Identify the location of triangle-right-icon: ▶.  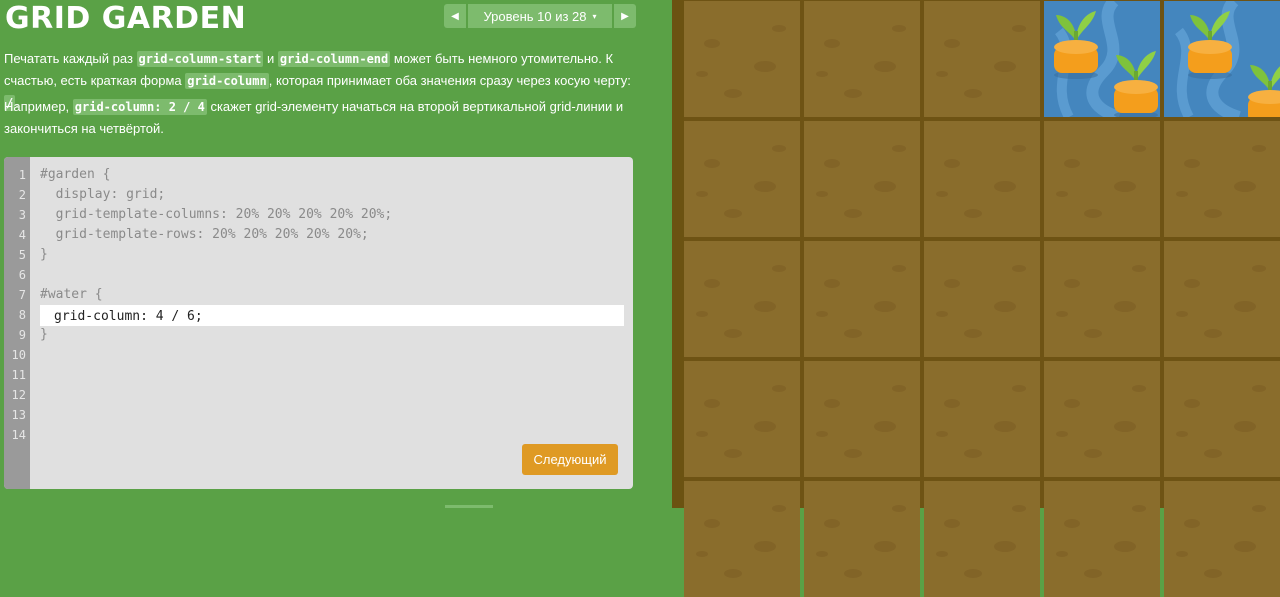
(625, 16).